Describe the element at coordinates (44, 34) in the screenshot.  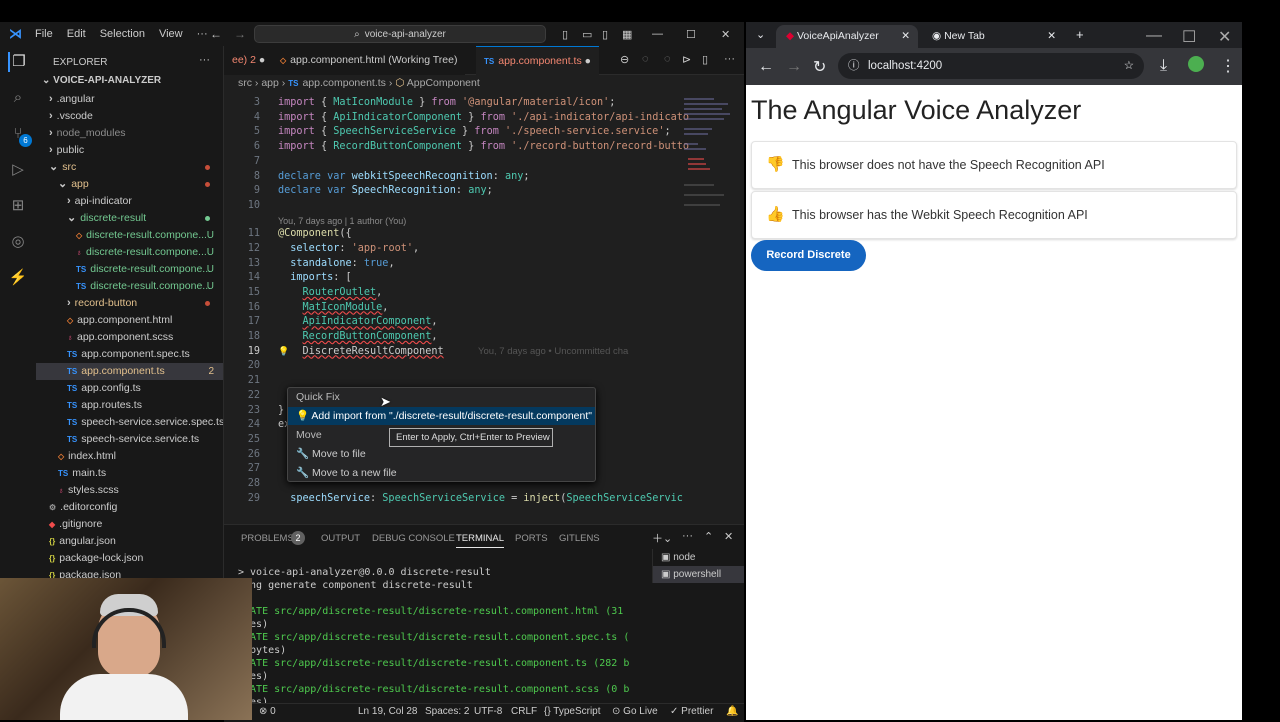
I see `menu-item: File` at that location.